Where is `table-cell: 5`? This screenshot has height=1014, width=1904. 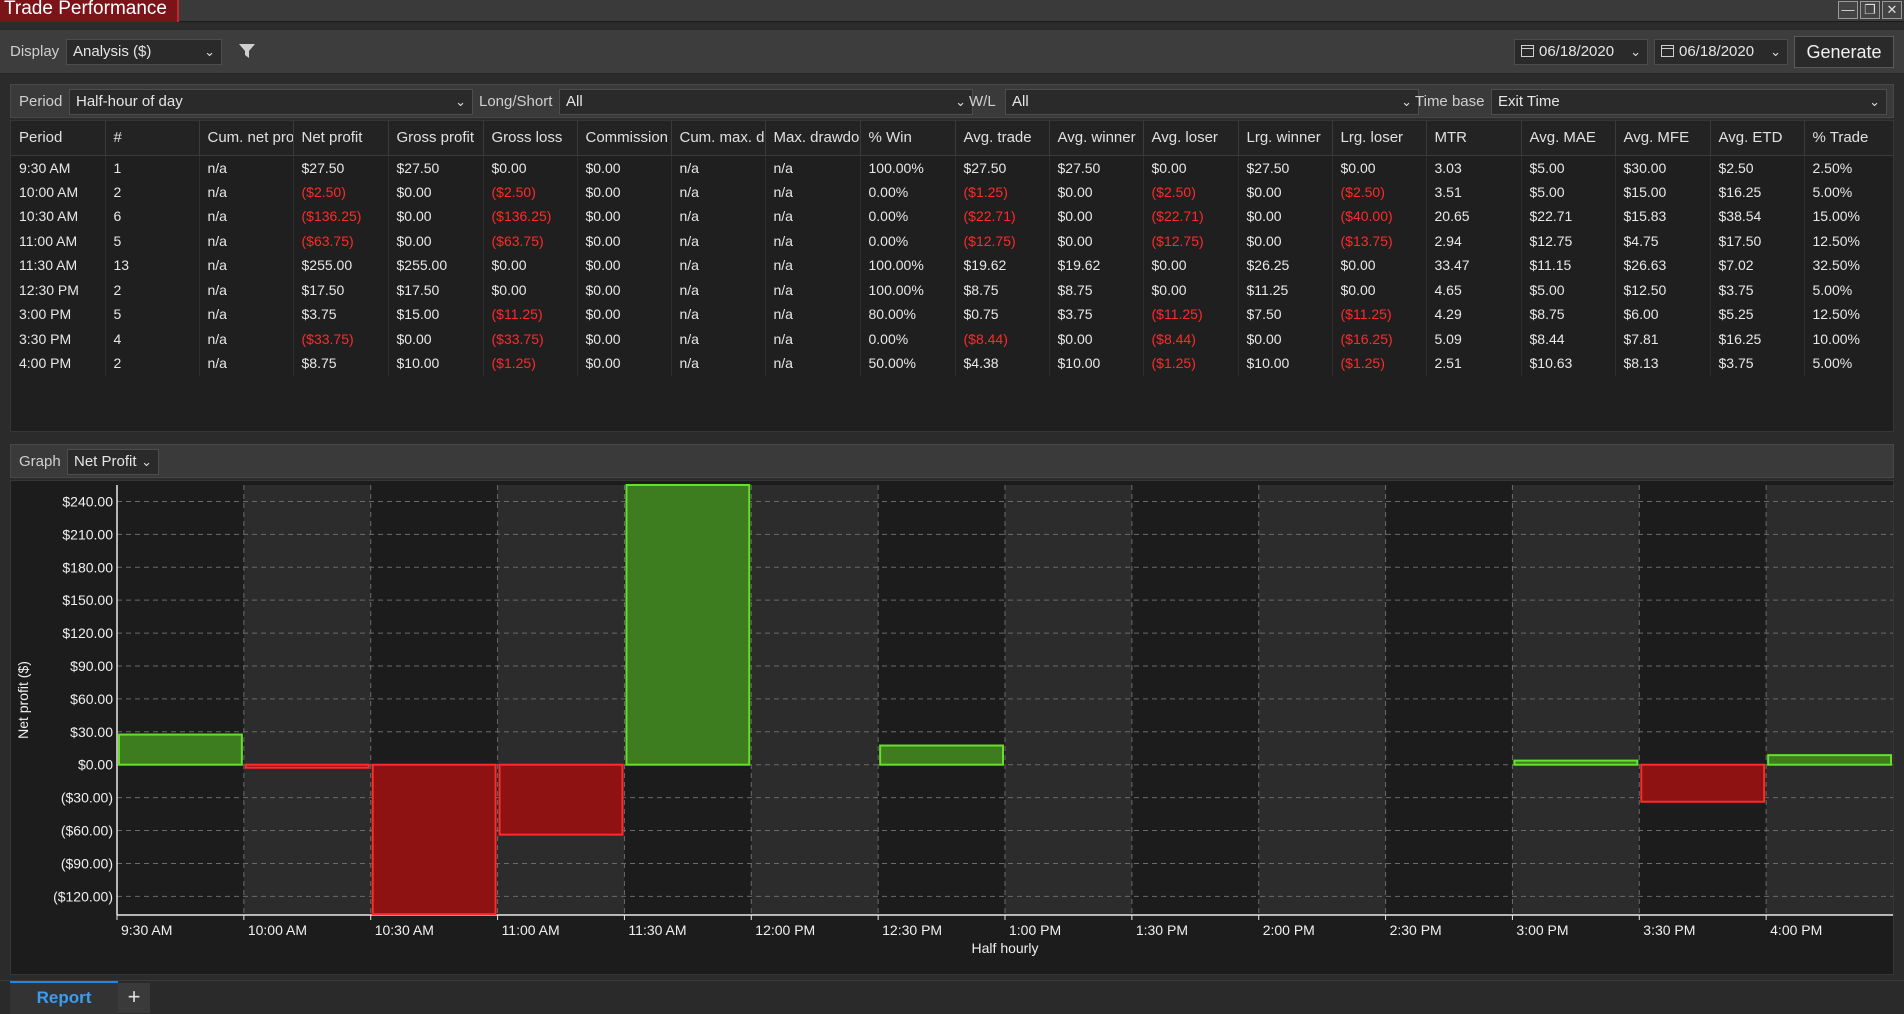 table-cell: 5 is located at coordinates (152, 314).